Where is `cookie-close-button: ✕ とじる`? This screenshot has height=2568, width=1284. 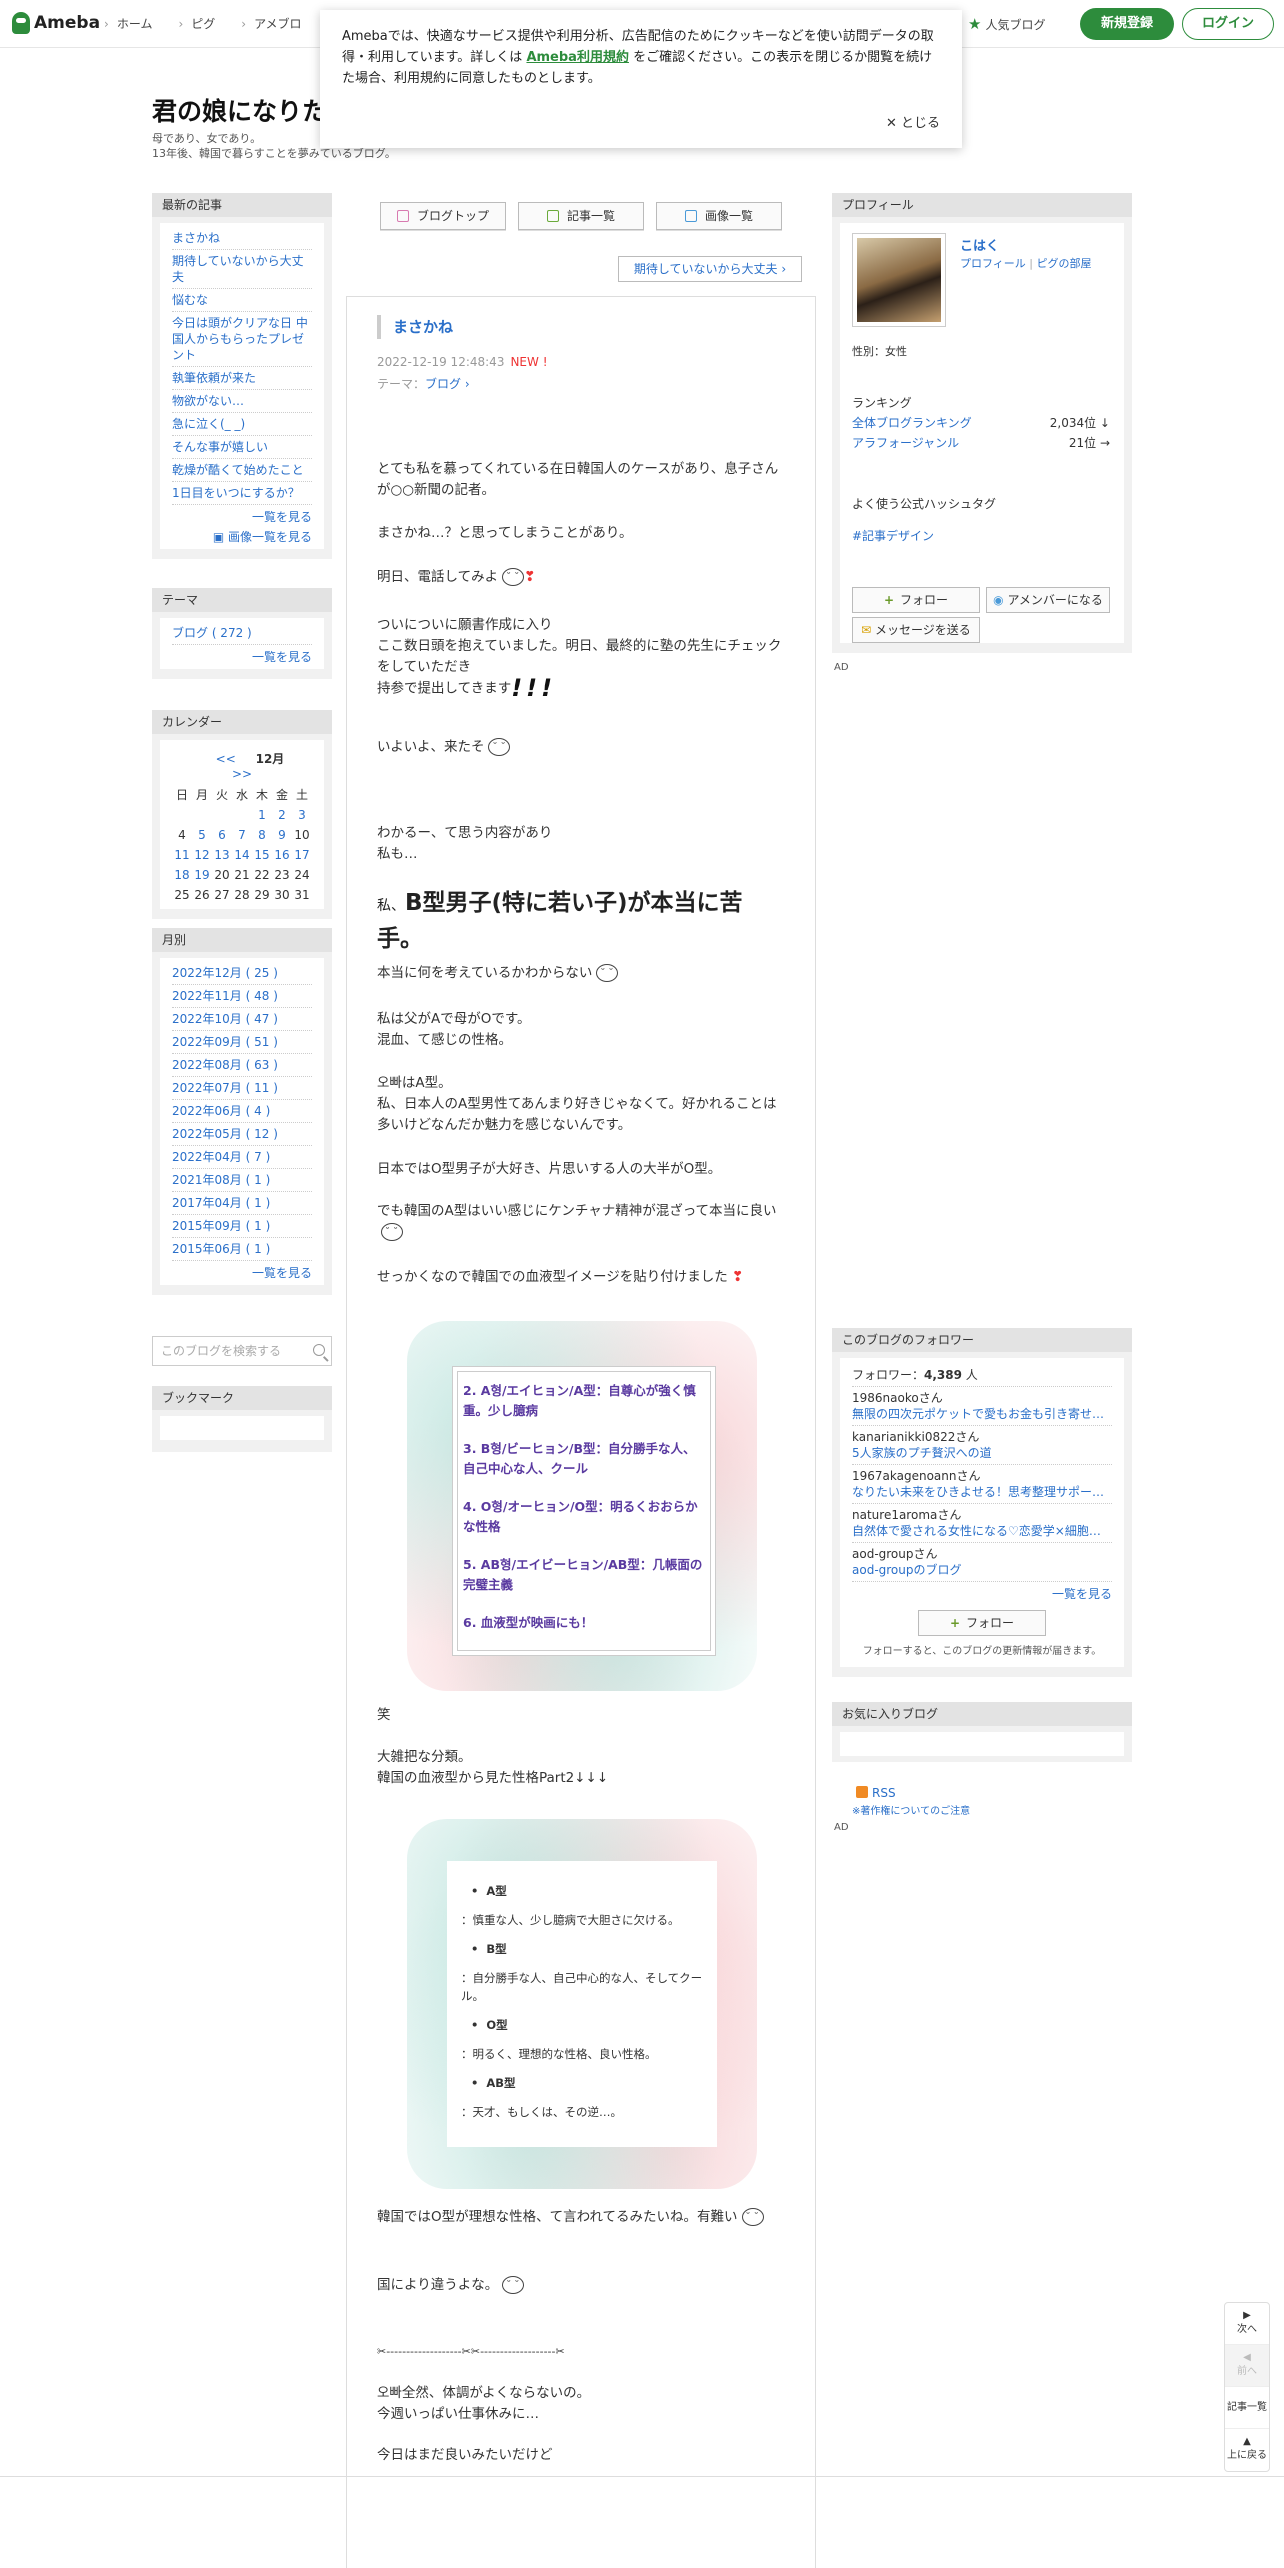
cookie-close-button: ✕ とじる is located at coordinates (913, 123).